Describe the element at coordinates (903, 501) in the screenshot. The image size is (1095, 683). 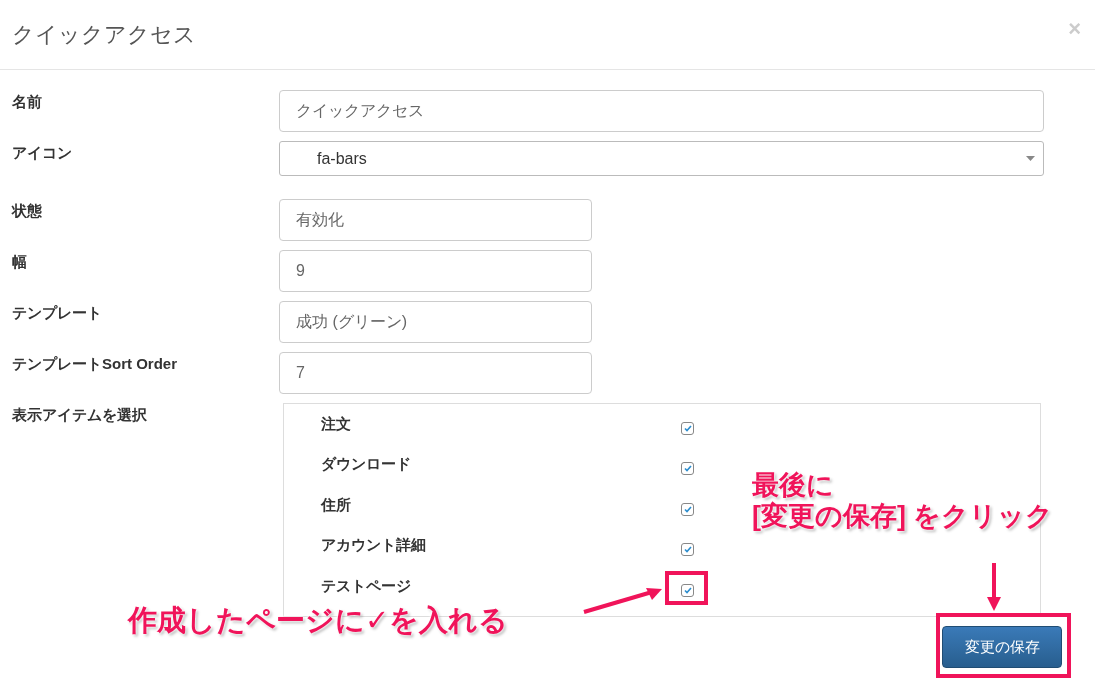
I see `annotation-text: 最後に [変更の保存] をクリック` at that location.